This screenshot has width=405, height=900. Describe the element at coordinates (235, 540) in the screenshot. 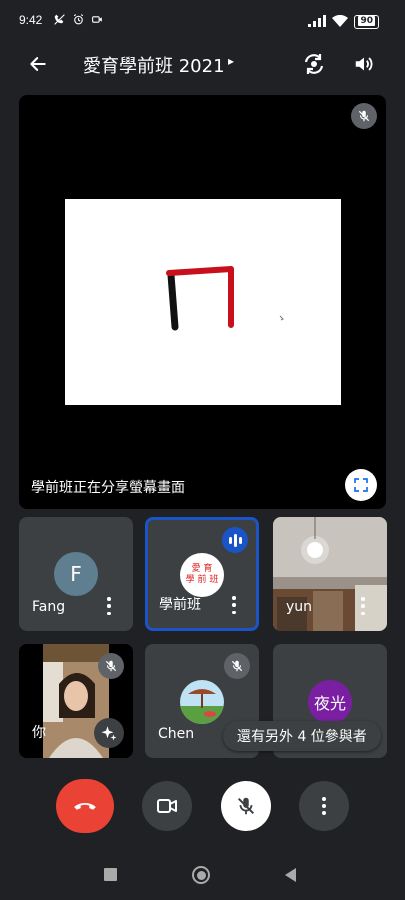

I see `speaking-indicator-icon` at that location.